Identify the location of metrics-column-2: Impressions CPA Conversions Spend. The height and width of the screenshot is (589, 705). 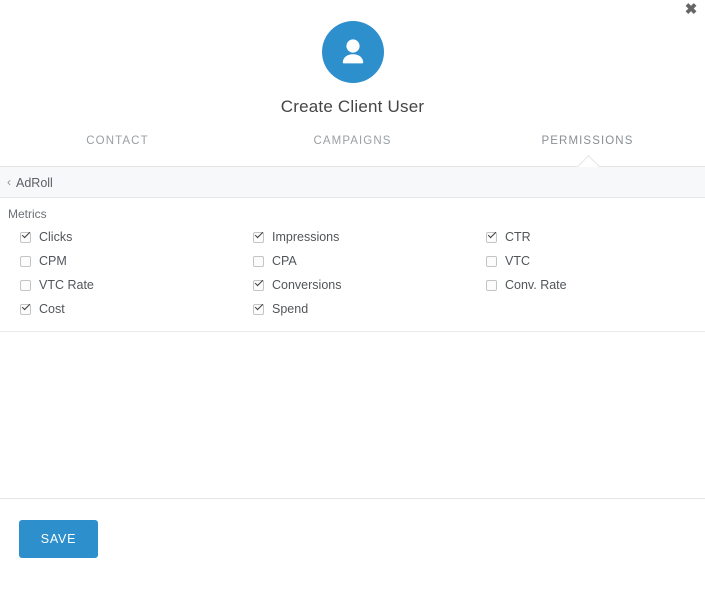
(369, 273).